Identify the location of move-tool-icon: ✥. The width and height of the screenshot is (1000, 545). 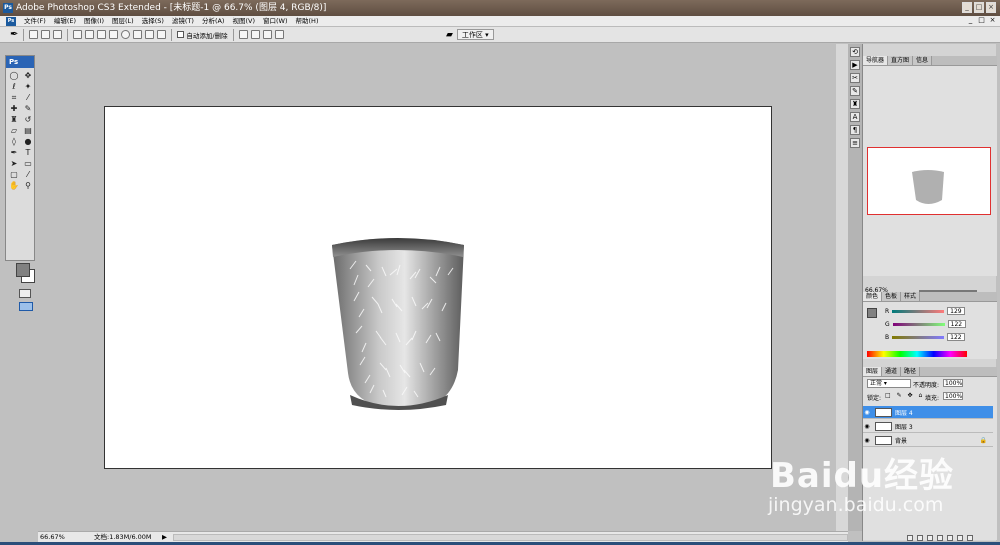
(28, 76).